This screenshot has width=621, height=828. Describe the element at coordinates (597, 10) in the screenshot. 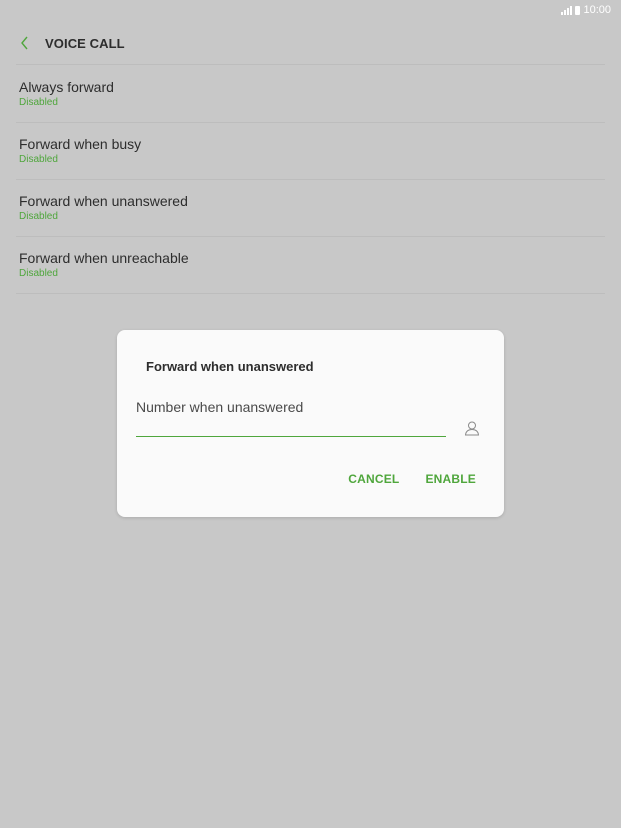

I see `status-time: 10:00` at that location.